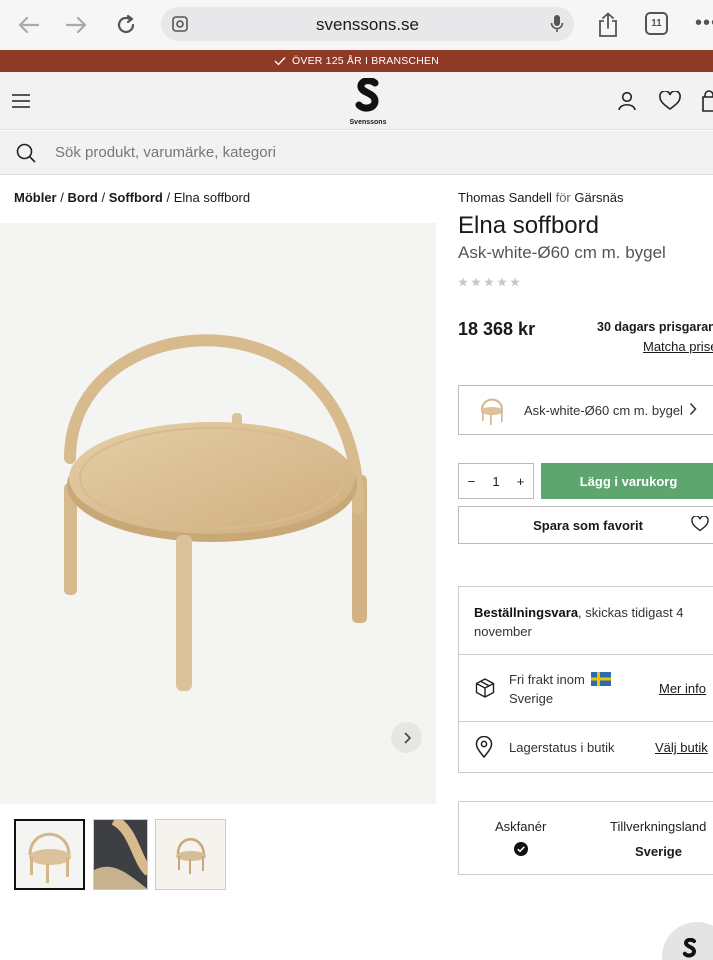 Image resolution: width=713 pixels, height=960 pixels. Describe the element at coordinates (562, 252) in the screenshot. I see `product-variant-subtitle: Ask-white-Ø60 cm m. bygel` at that location.